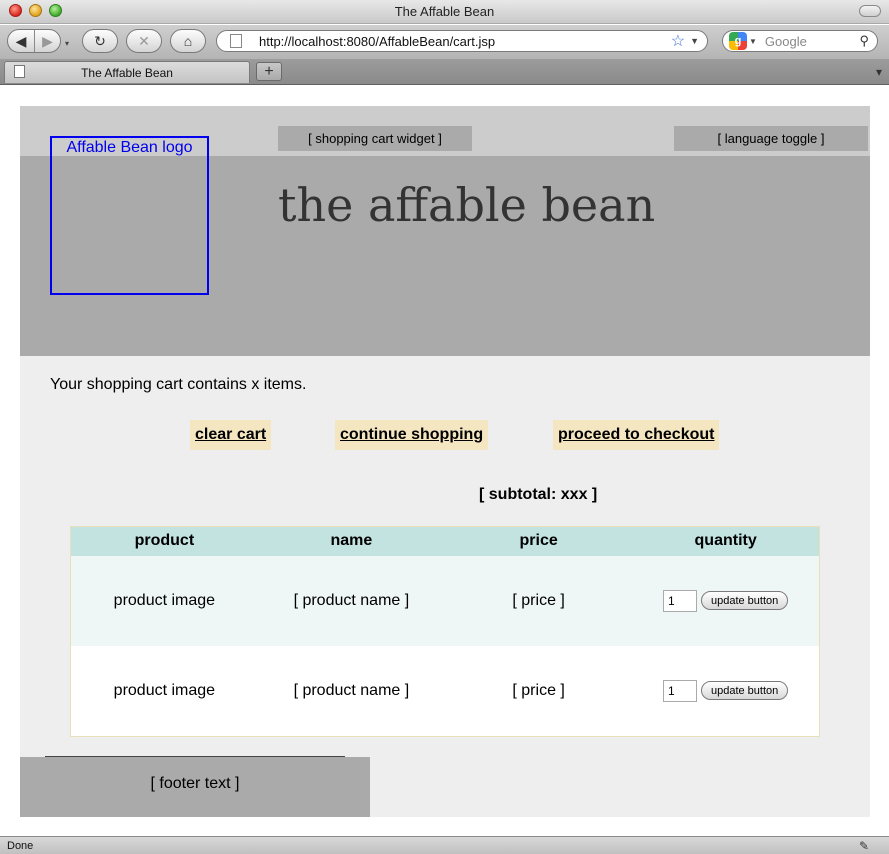 The image size is (889, 854). I want to click on table-header-row: product name price quantity, so click(445, 541).